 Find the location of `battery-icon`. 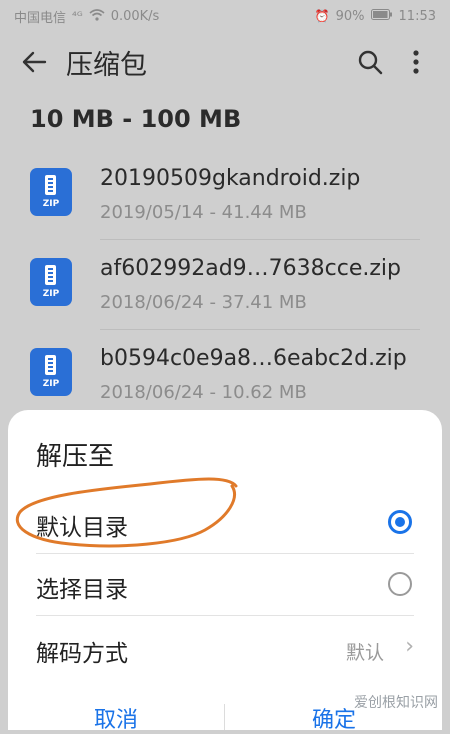

battery-icon is located at coordinates (381, 16).